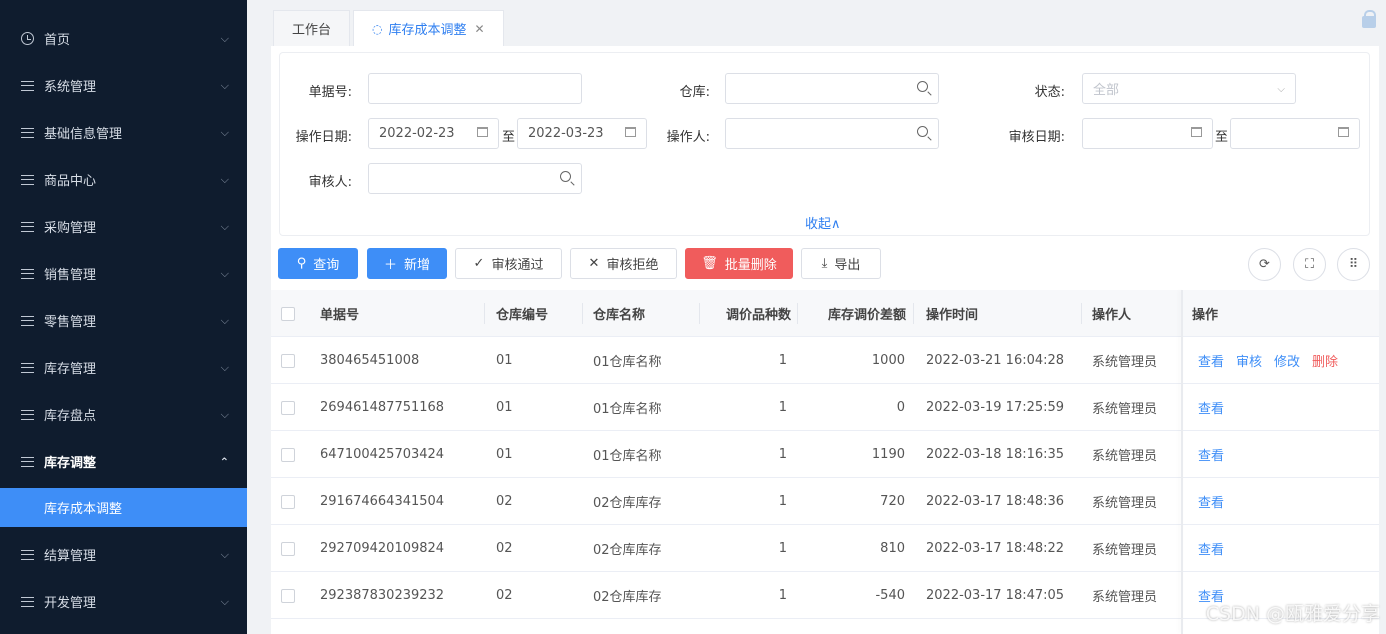 This screenshot has width=1386, height=634. I want to click on actions-cell: 查看 审核 修改 删除, so click(1274, 360).